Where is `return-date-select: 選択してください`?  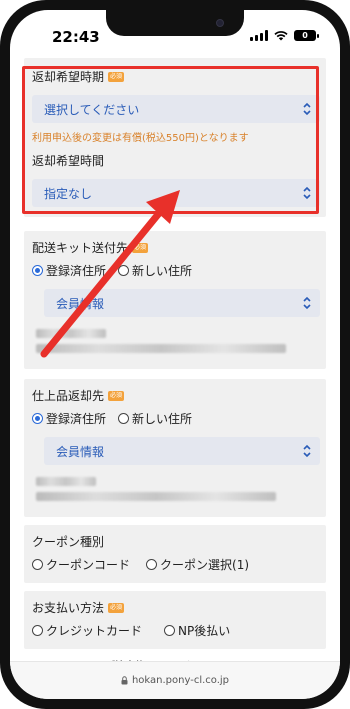 return-date-select: 選択してください is located at coordinates (176, 109).